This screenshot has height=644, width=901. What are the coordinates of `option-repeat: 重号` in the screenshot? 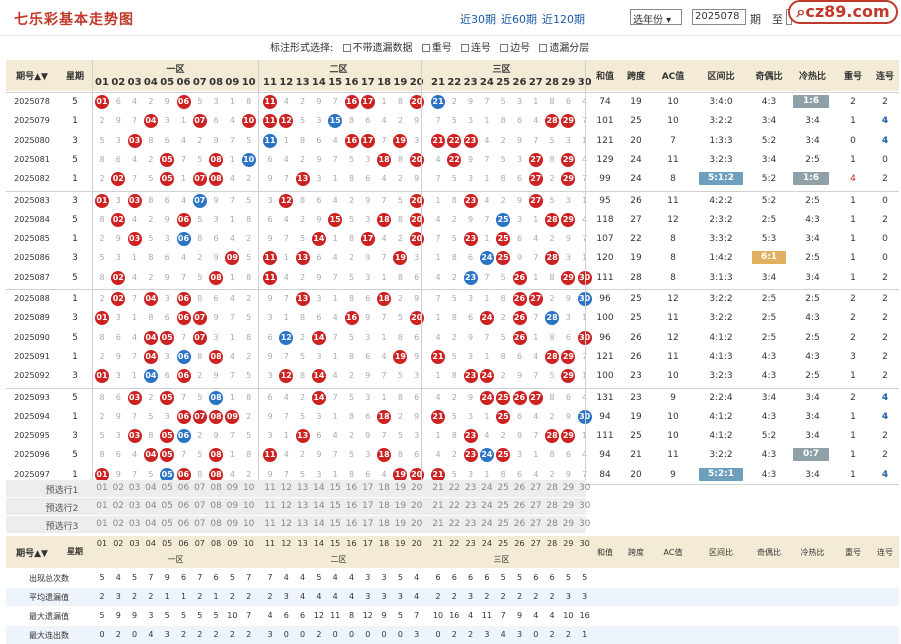 It's located at (436, 48).